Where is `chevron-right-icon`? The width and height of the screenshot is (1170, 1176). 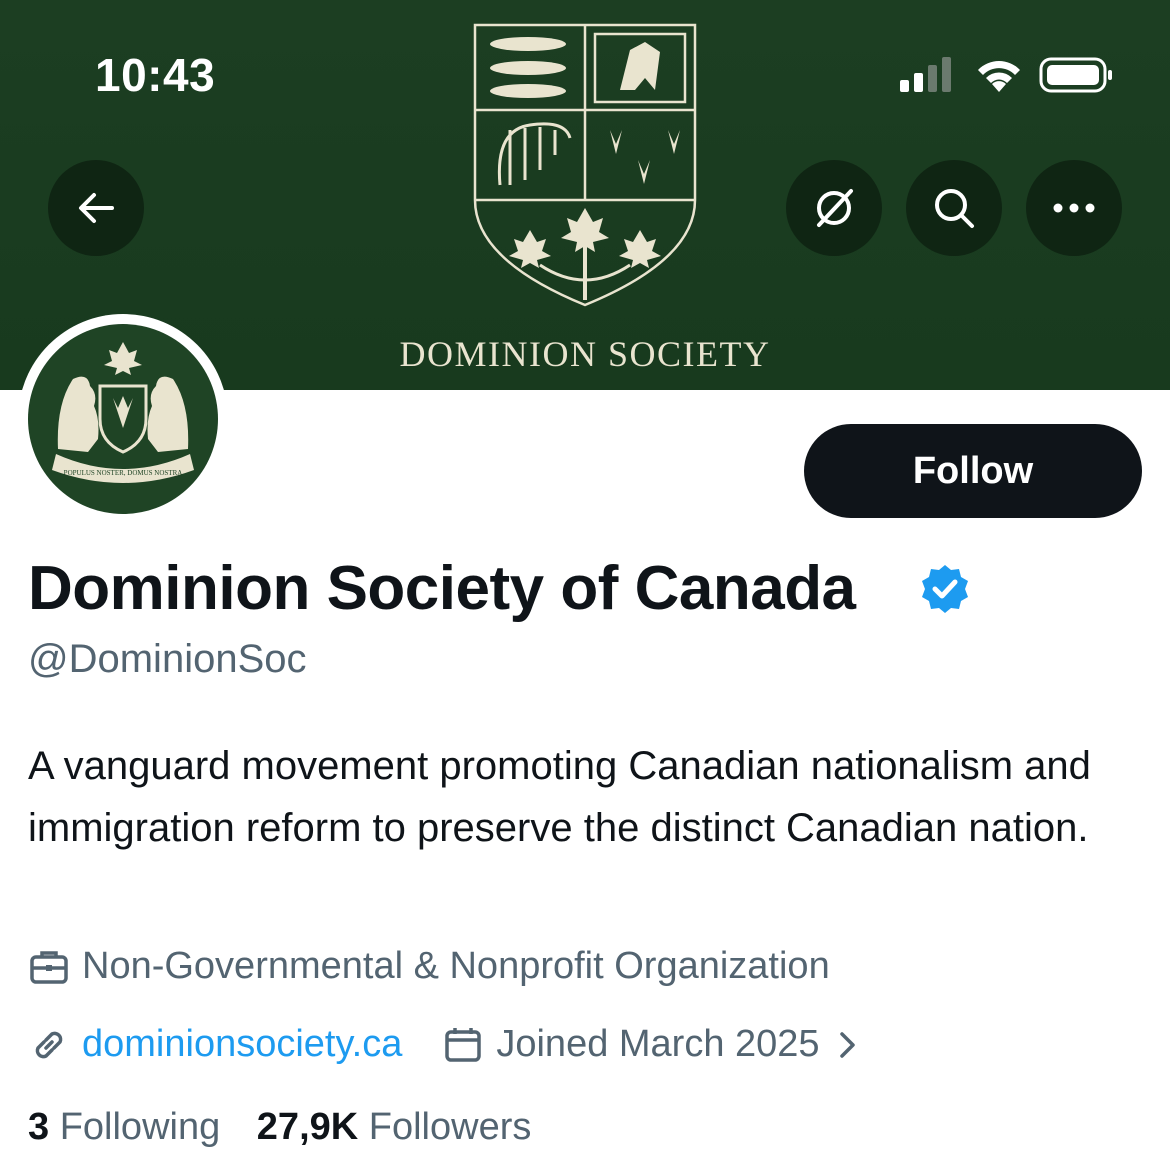 chevron-right-icon is located at coordinates (848, 1045).